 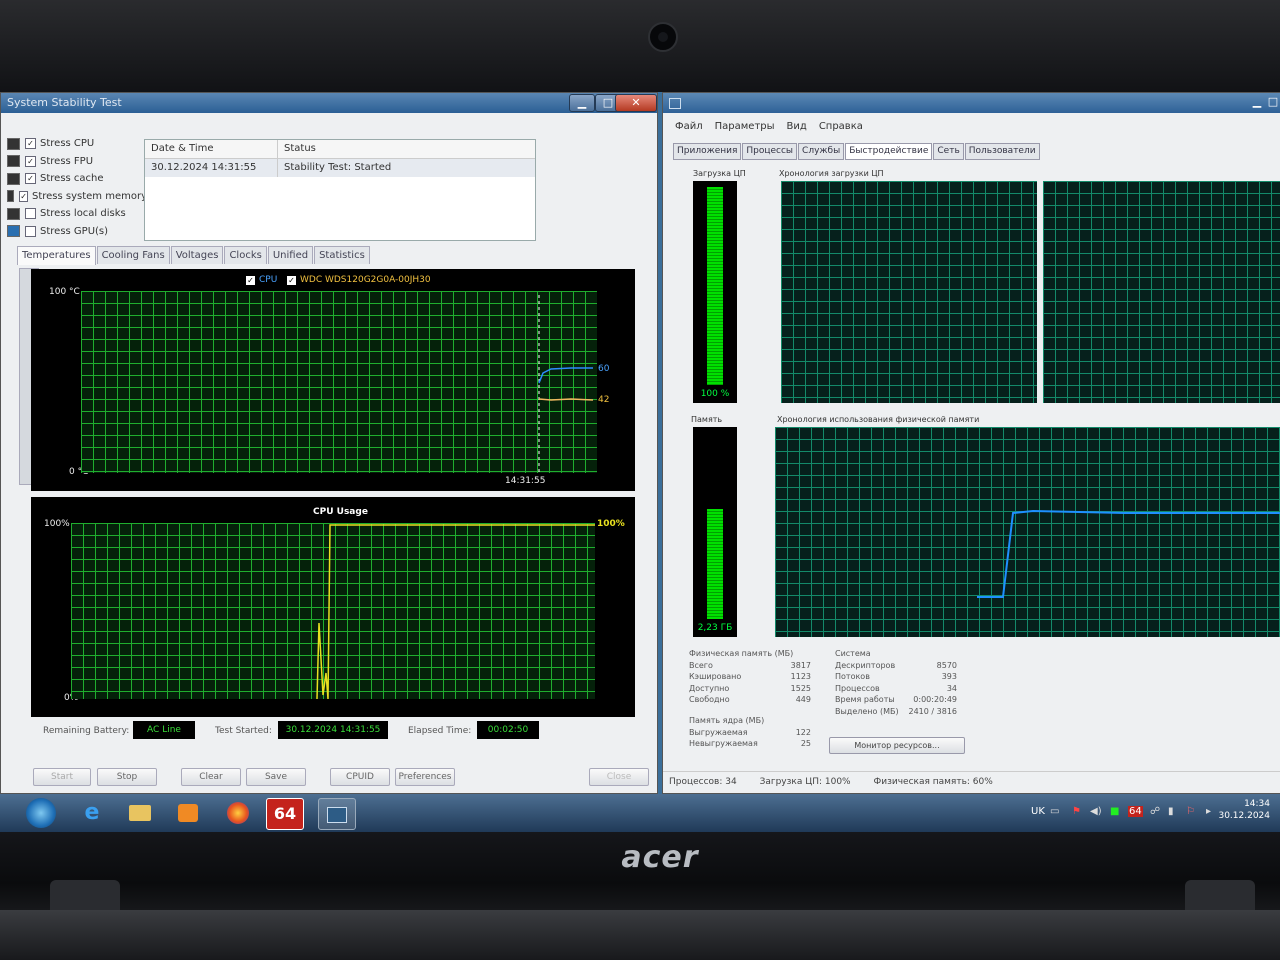 What do you see at coordinates (127, 777) in the screenshot?
I see `stop-button: Stop` at bounding box center [127, 777].